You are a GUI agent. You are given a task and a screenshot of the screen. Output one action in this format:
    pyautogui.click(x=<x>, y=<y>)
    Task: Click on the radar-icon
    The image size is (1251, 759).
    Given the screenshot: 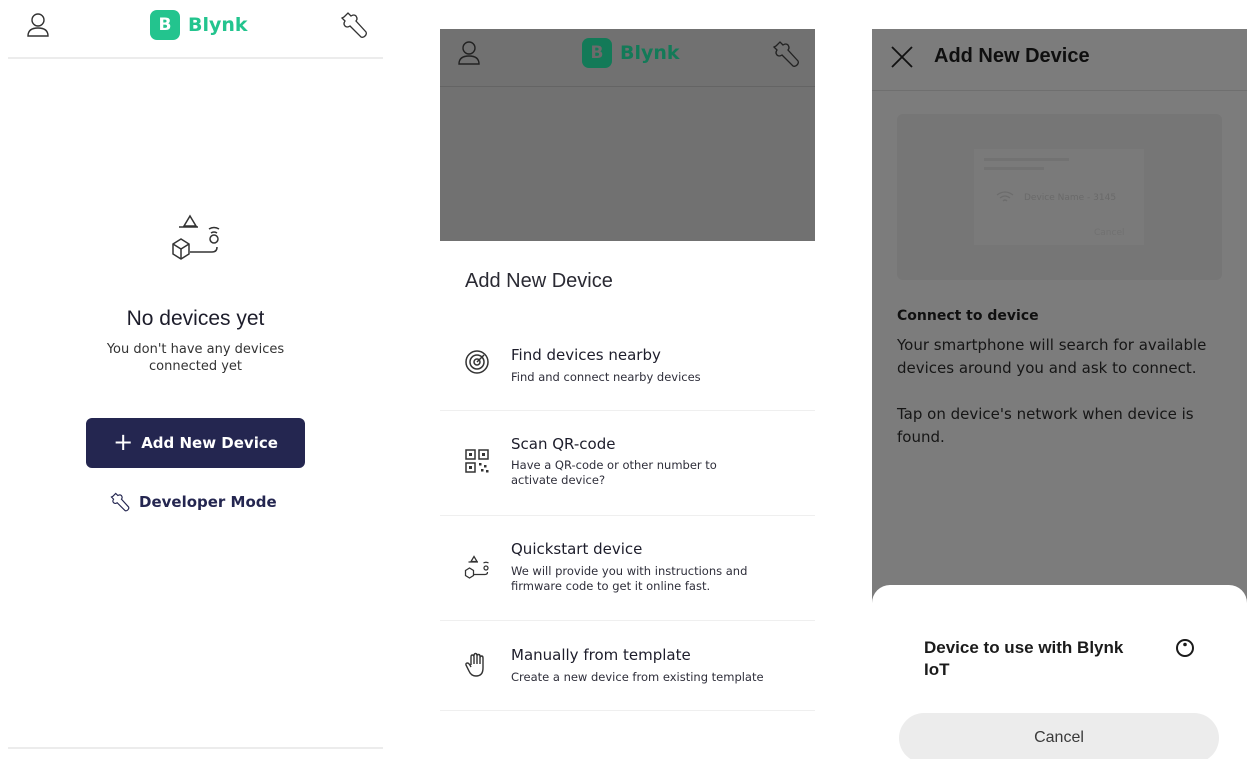 What is the action you would take?
    pyautogui.click(x=477, y=362)
    